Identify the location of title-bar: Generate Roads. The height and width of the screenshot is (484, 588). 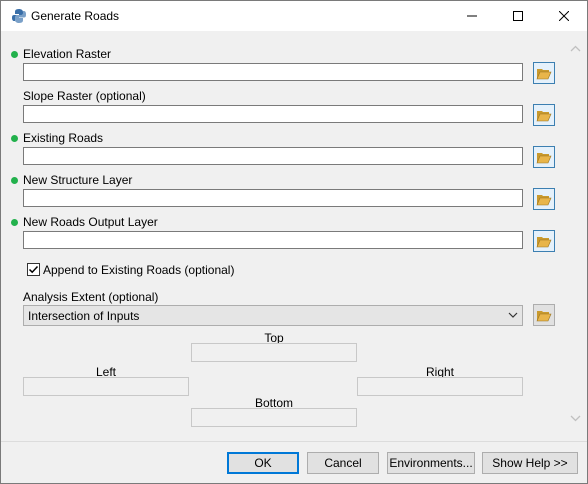
(294, 16).